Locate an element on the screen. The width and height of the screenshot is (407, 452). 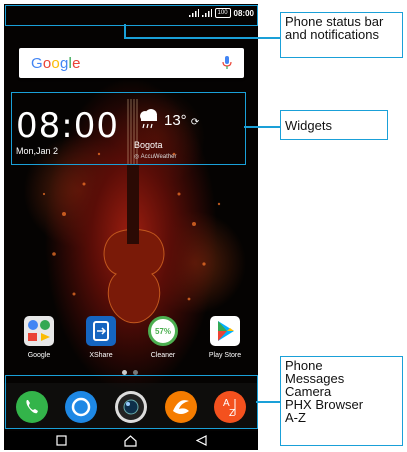
widgets-annotation: Widgets is located at coordinates (334, 125).